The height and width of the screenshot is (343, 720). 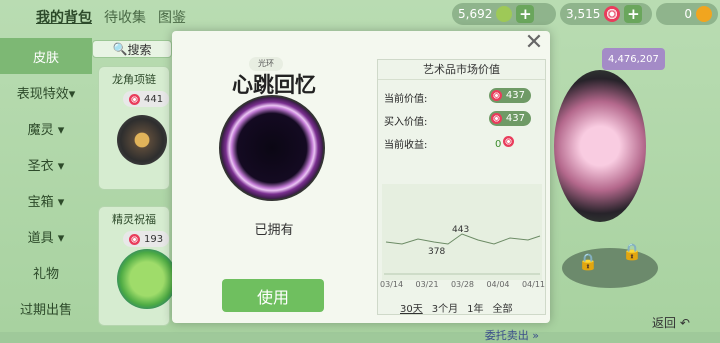 What do you see at coordinates (664, 323) in the screenshot?
I see `back-label: 返回` at bounding box center [664, 323].